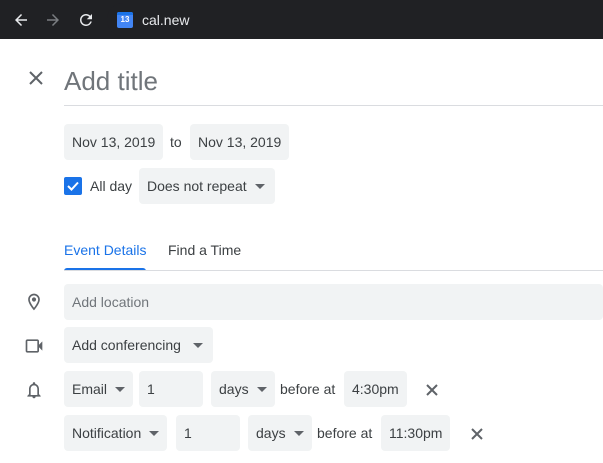  I want to click on calendar-favicon-icon: 13, so click(125, 20).